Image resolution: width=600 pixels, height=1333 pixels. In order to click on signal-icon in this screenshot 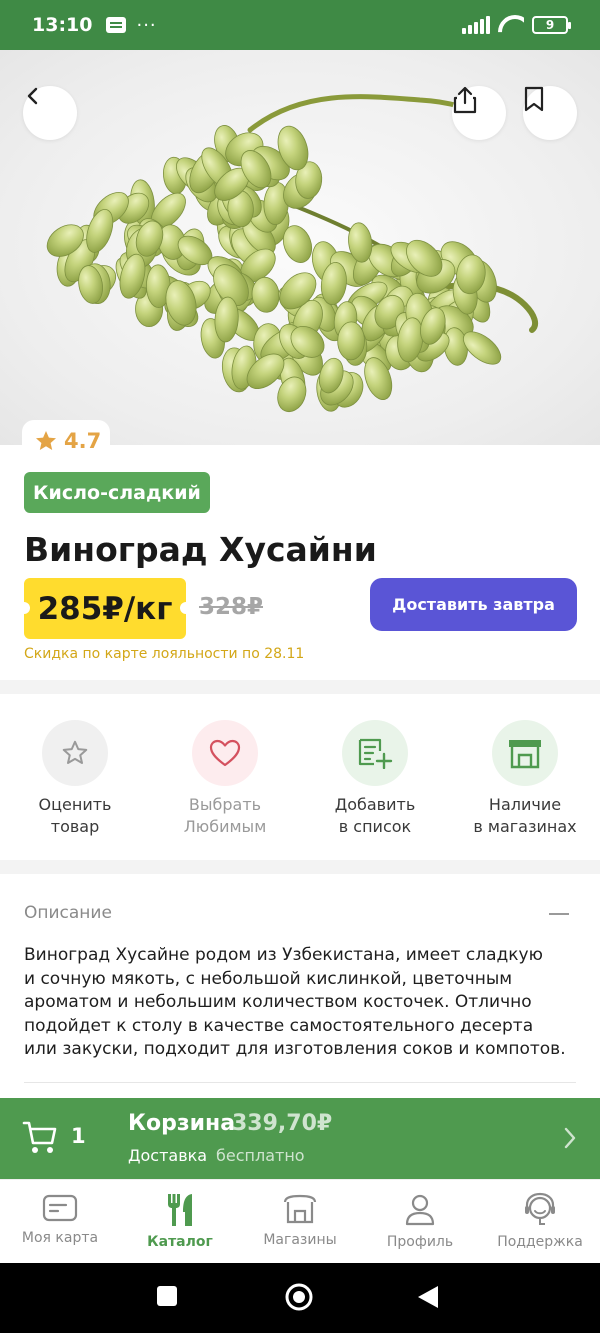, I will do `click(476, 25)`.